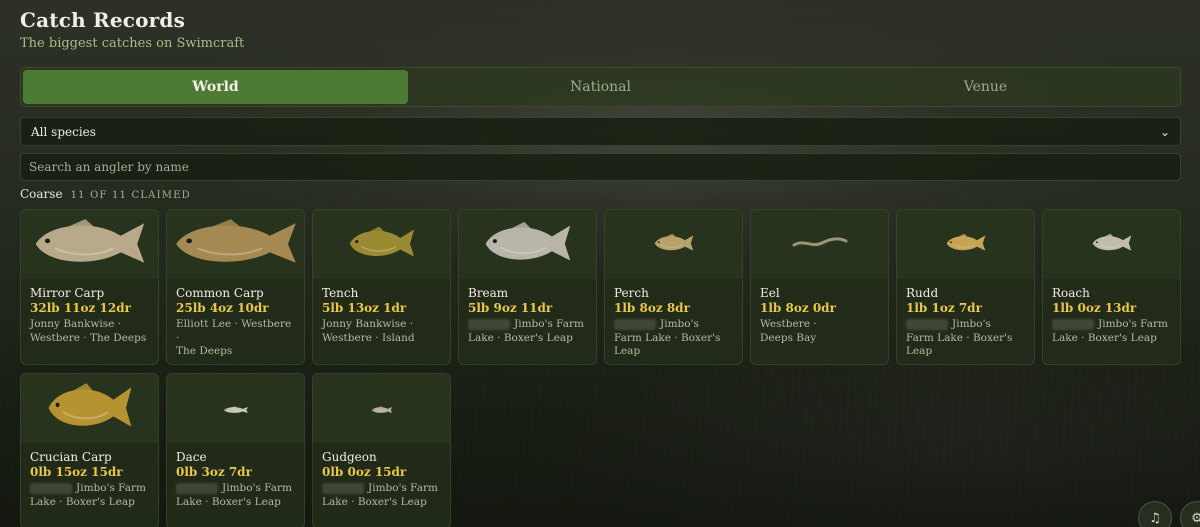  I want to click on angler-search-input, so click(600, 167).